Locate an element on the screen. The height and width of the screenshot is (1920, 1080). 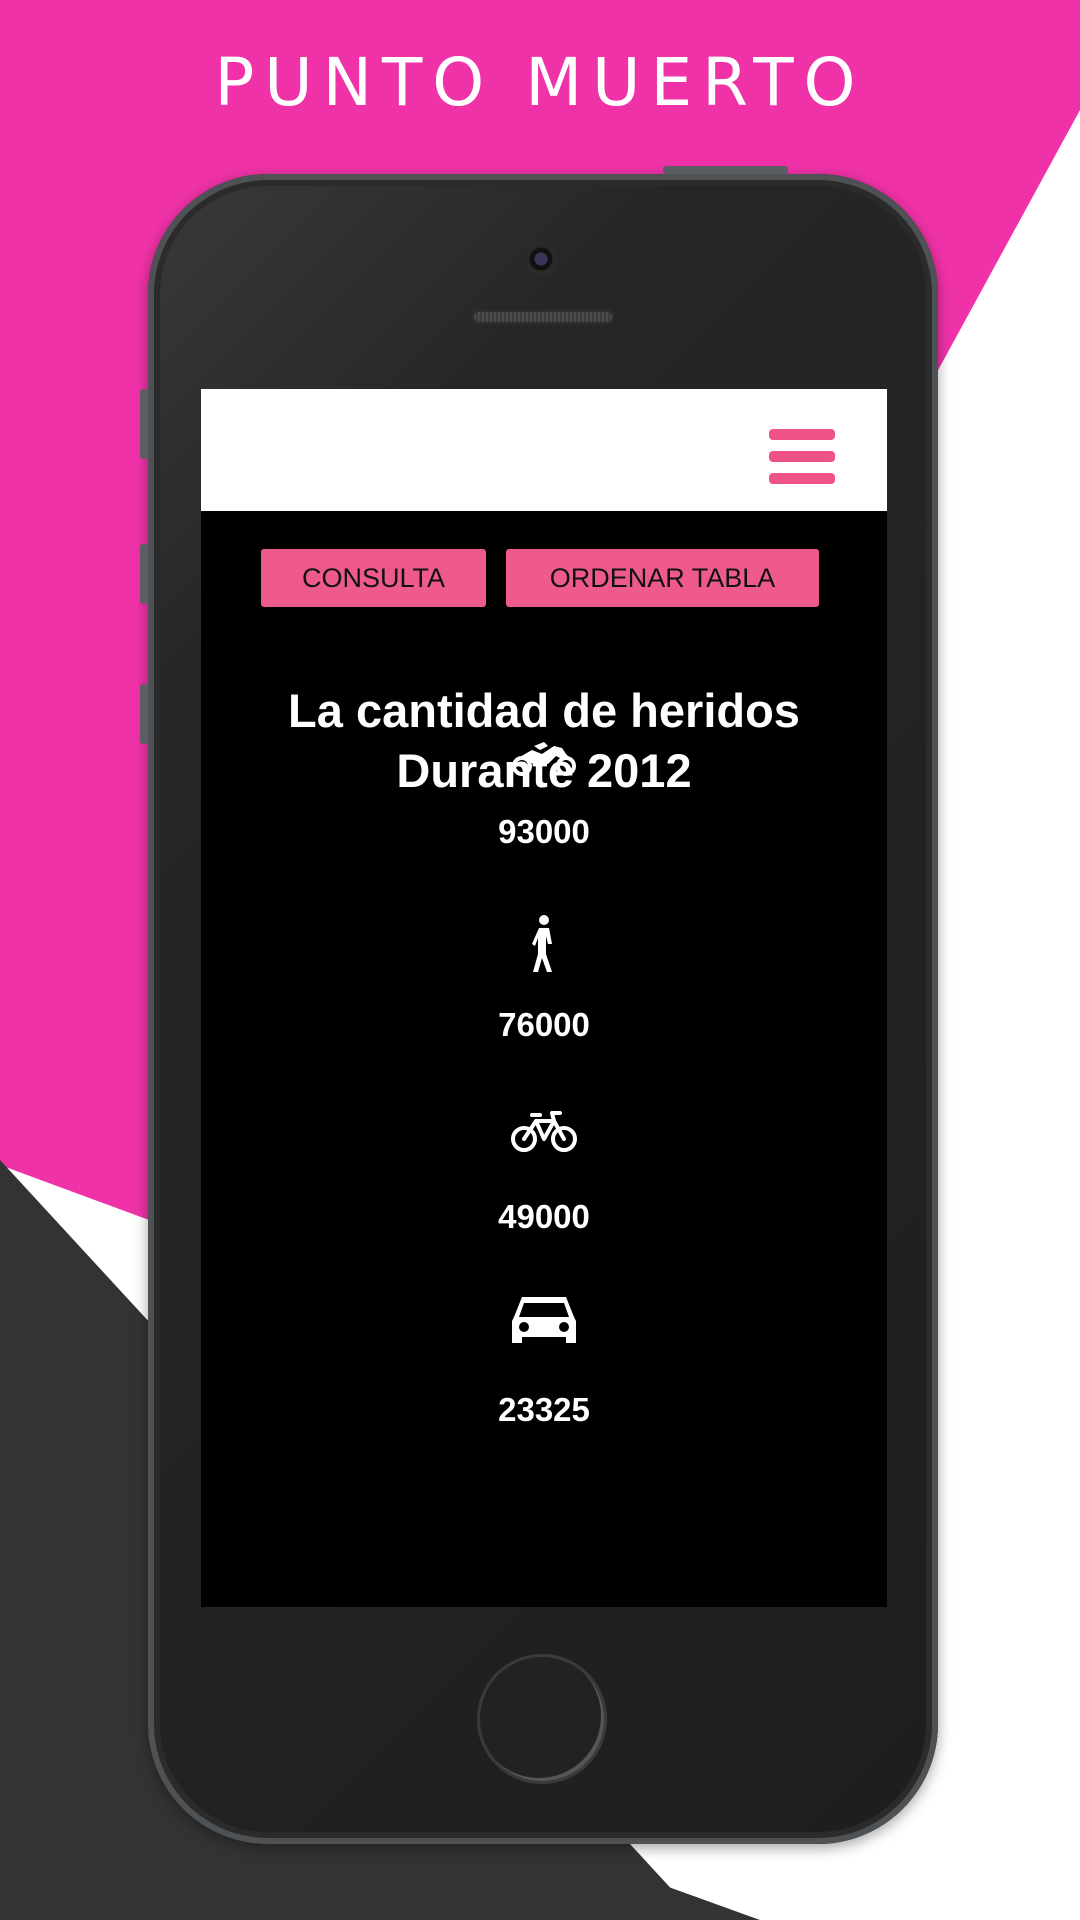
app-header is located at coordinates (544, 450).